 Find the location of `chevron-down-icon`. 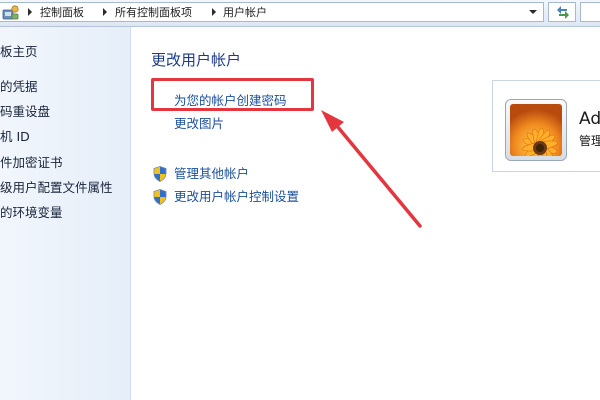

chevron-down-icon is located at coordinates (533, 12).